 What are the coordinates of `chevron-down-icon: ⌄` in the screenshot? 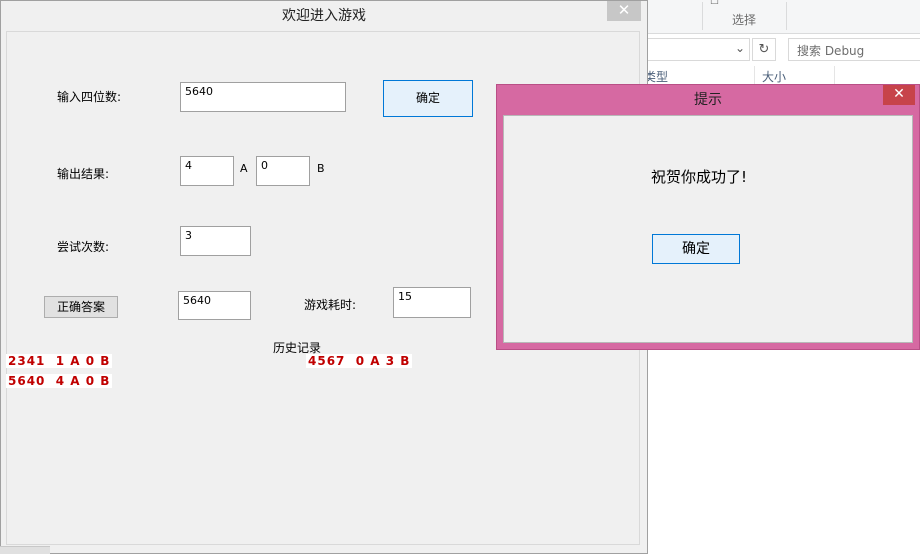 It's located at (740, 48).